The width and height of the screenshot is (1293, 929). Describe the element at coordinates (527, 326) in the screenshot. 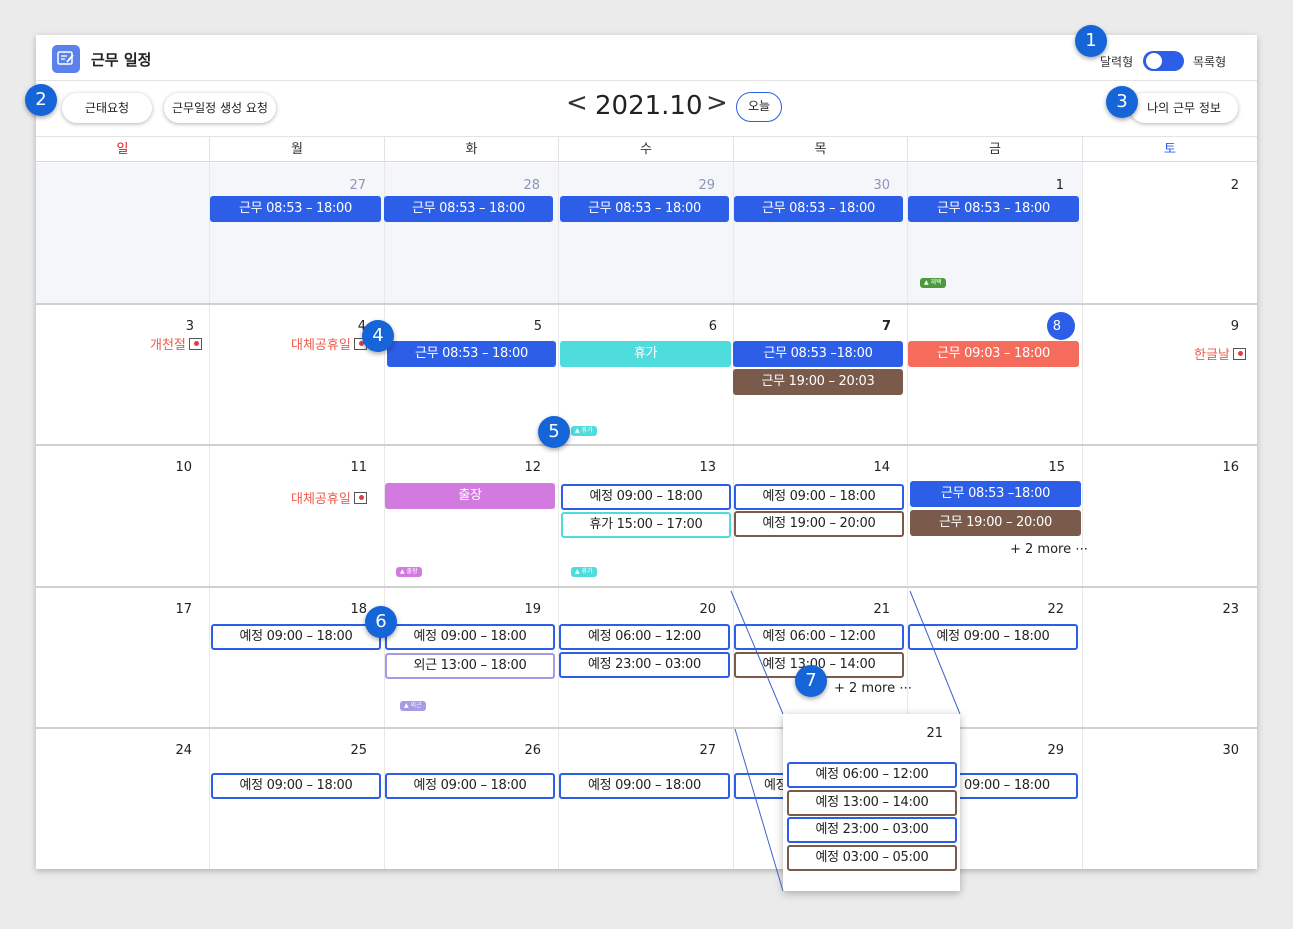

I see `day-number: 5` at that location.